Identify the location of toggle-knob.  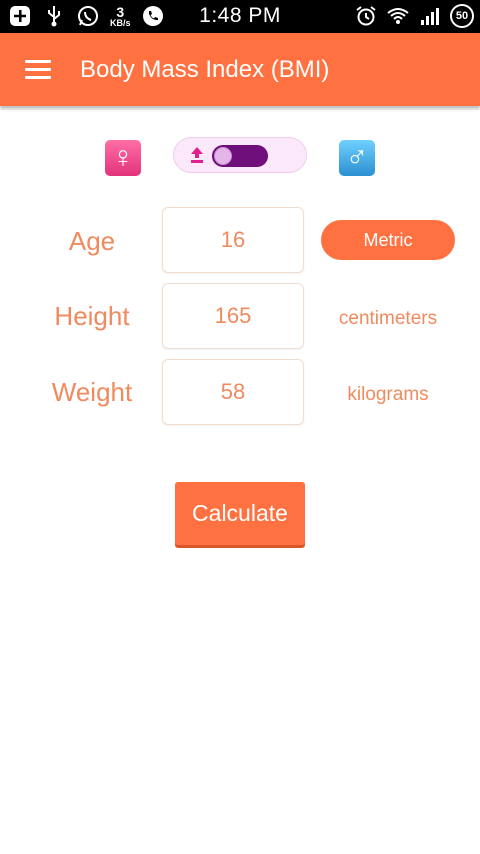
(223, 156).